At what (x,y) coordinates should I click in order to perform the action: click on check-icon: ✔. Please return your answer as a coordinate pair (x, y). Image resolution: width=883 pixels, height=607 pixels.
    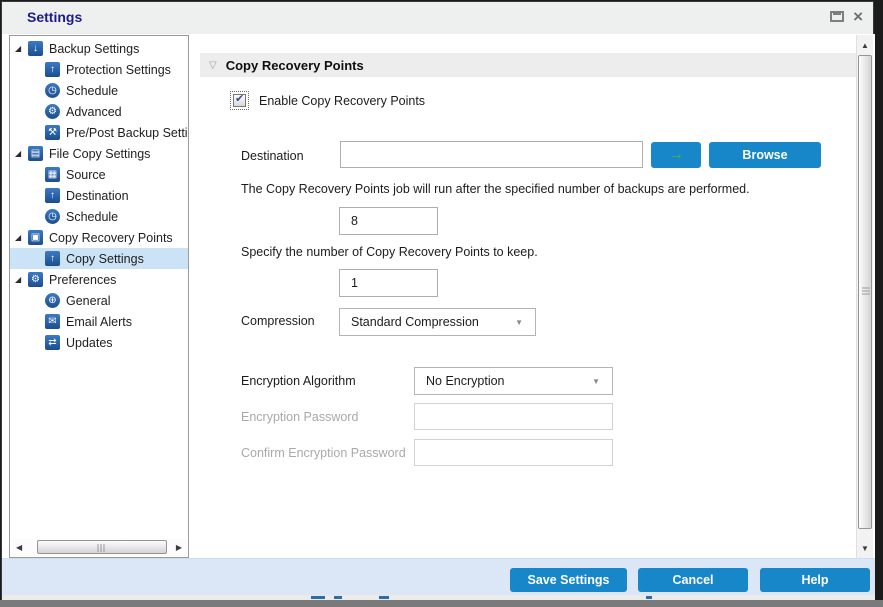
    Looking at the image, I should click on (240, 99).